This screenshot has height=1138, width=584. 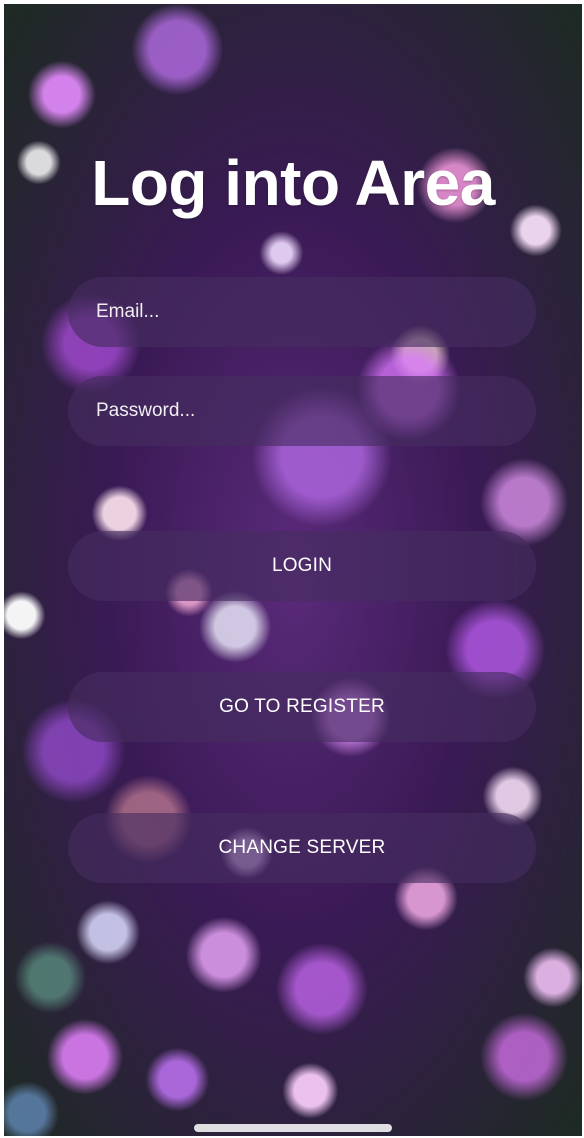 I want to click on page-title: Log into Area, so click(x=293, y=183).